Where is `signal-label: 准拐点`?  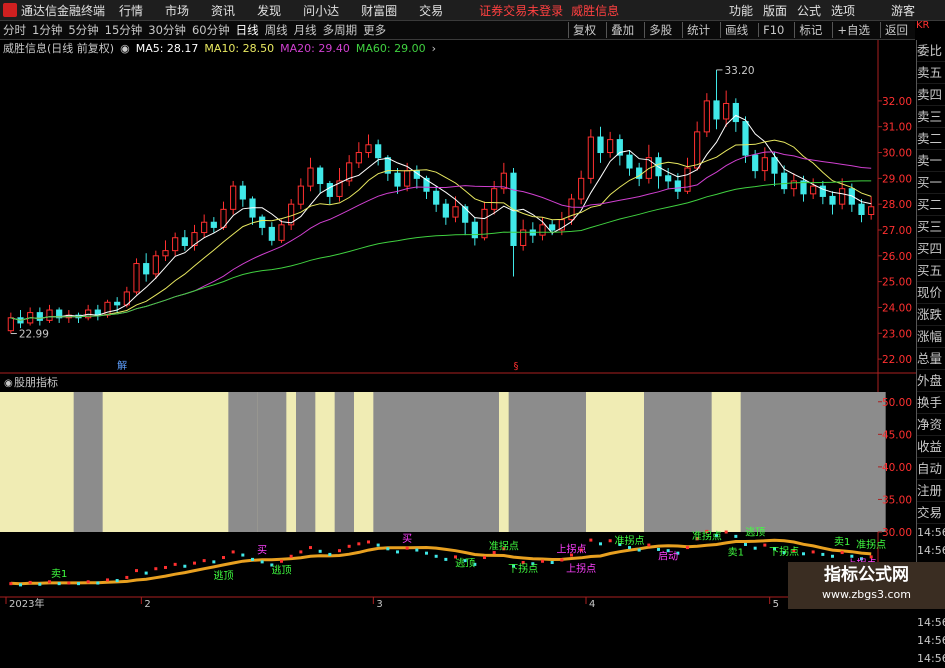 signal-label: 准拐点 is located at coordinates (707, 535).